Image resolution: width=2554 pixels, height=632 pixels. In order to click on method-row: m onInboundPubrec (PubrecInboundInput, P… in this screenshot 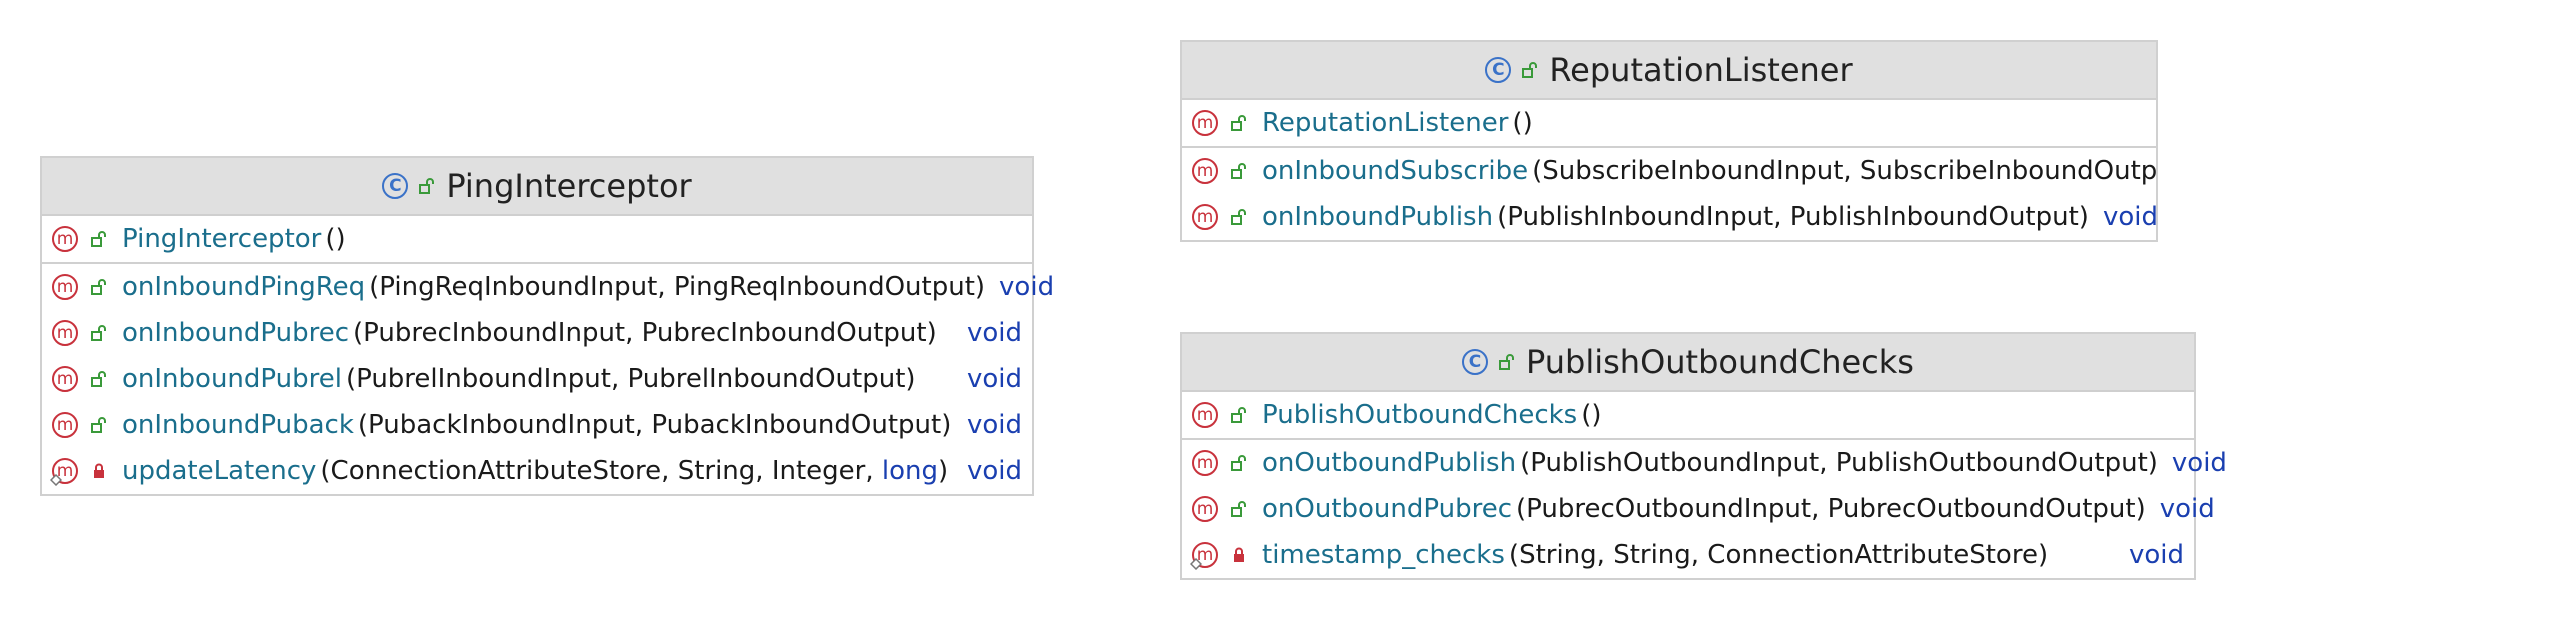, I will do `click(537, 333)`.